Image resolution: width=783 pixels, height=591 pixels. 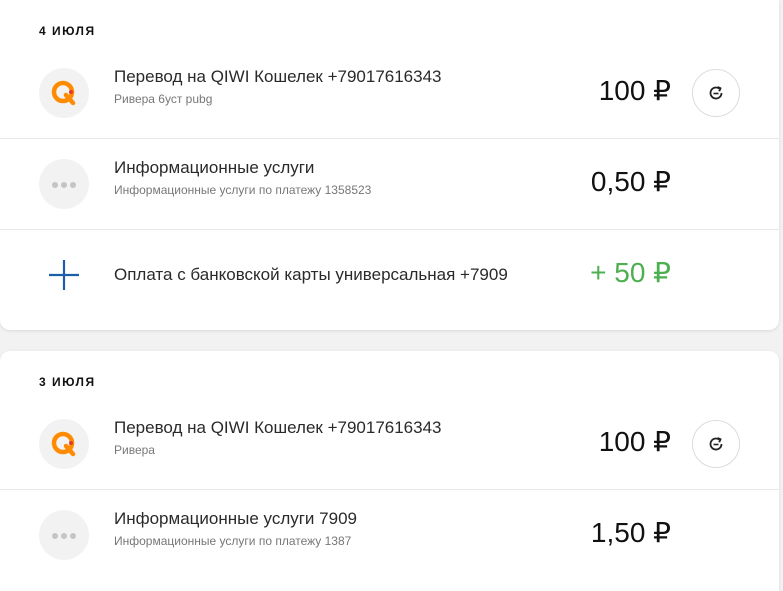 I want to click on transaction-amount: 1,50 ₽, so click(x=630, y=532).